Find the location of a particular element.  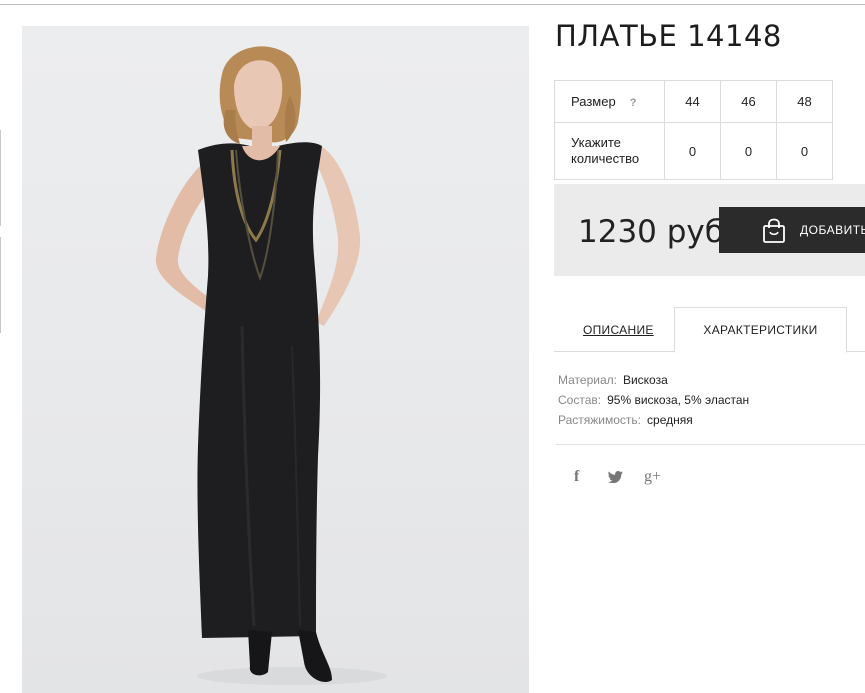

top-divider is located at coordinates (432, 4).